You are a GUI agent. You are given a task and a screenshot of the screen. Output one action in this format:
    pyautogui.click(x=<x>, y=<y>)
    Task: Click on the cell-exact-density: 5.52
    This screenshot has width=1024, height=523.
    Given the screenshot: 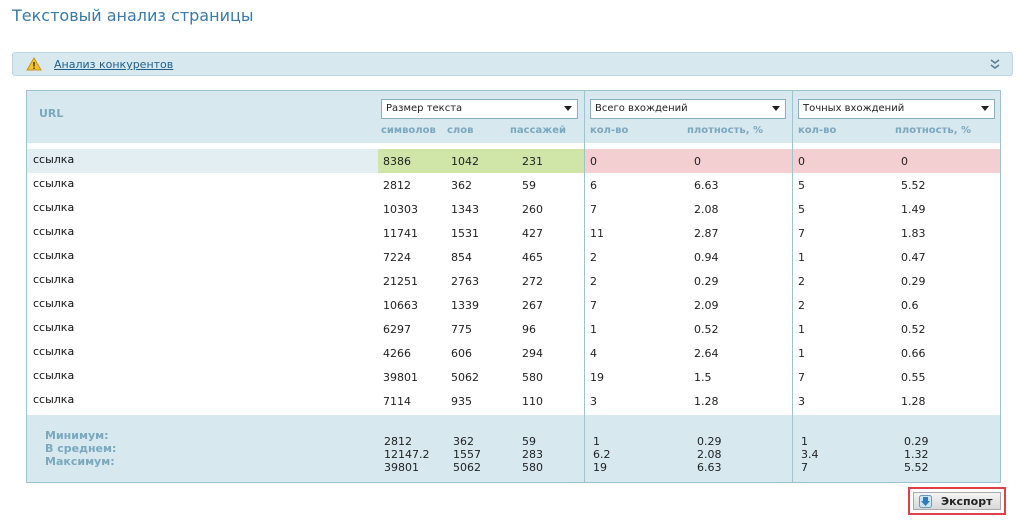 What is the action you would take?
    pyautogui.click(x=913, y=185)
    